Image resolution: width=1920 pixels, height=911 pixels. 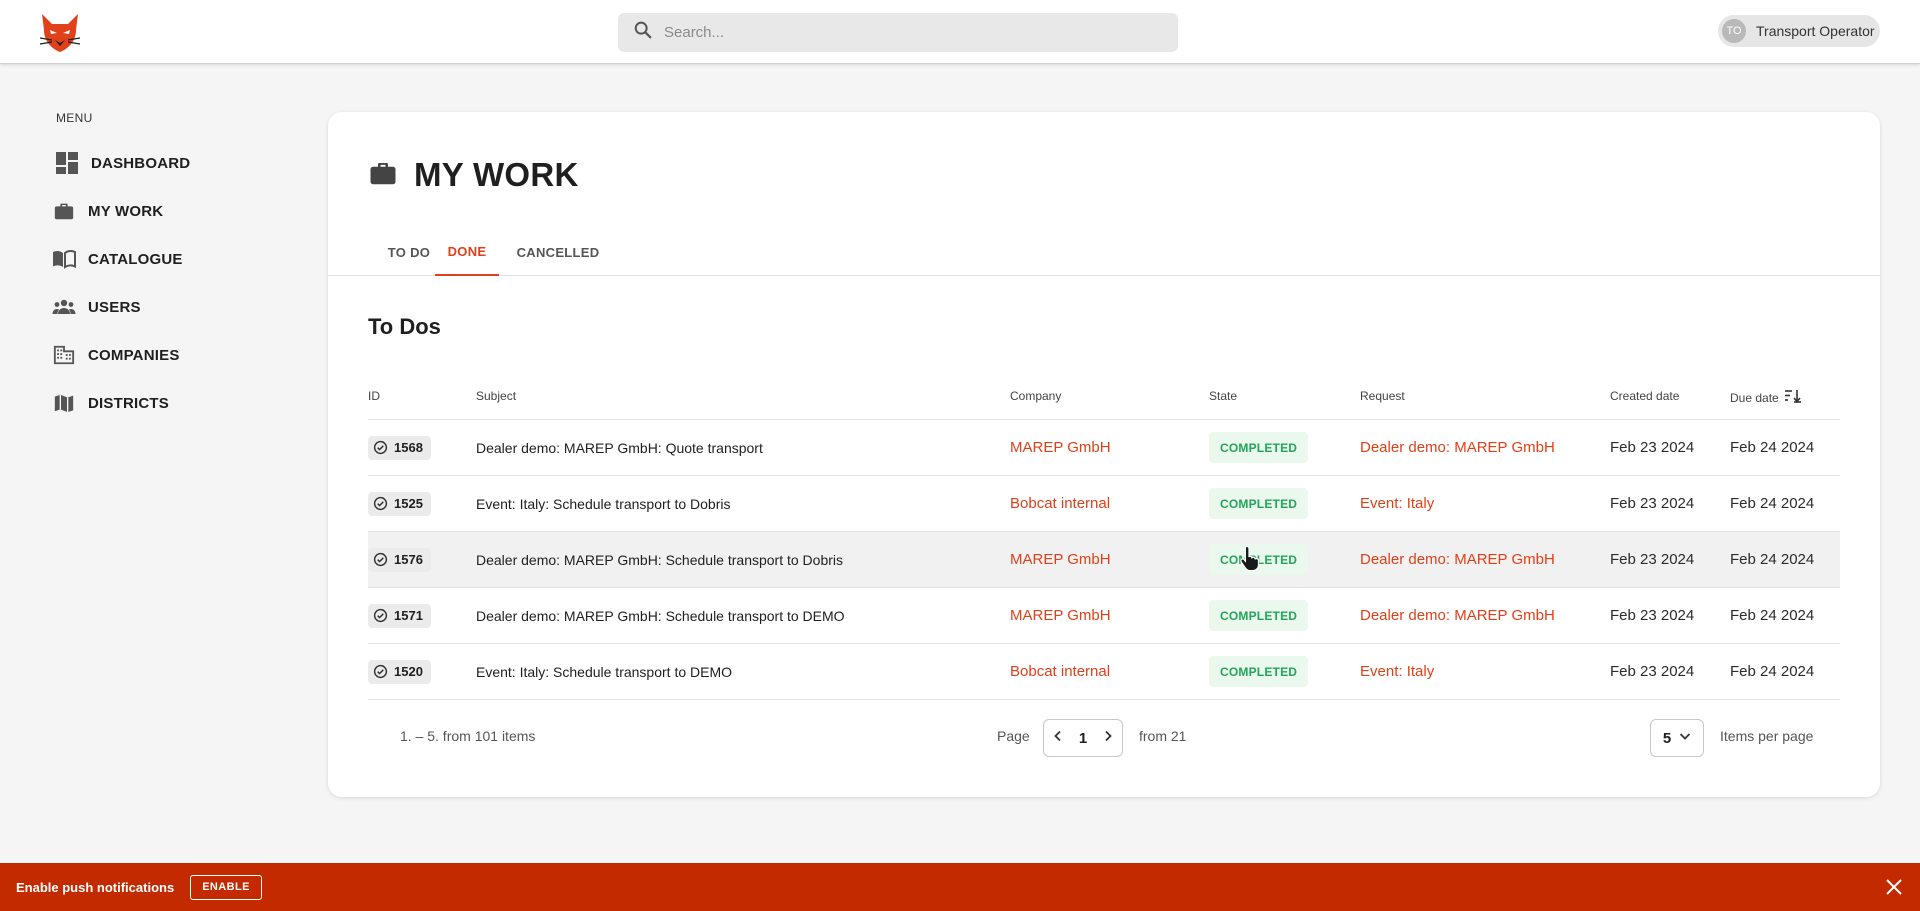 What do you see at coordinates (95, 887) in the screenshot?
I see `banner-text: Enable push notifications` at bounding box center [95, 887].